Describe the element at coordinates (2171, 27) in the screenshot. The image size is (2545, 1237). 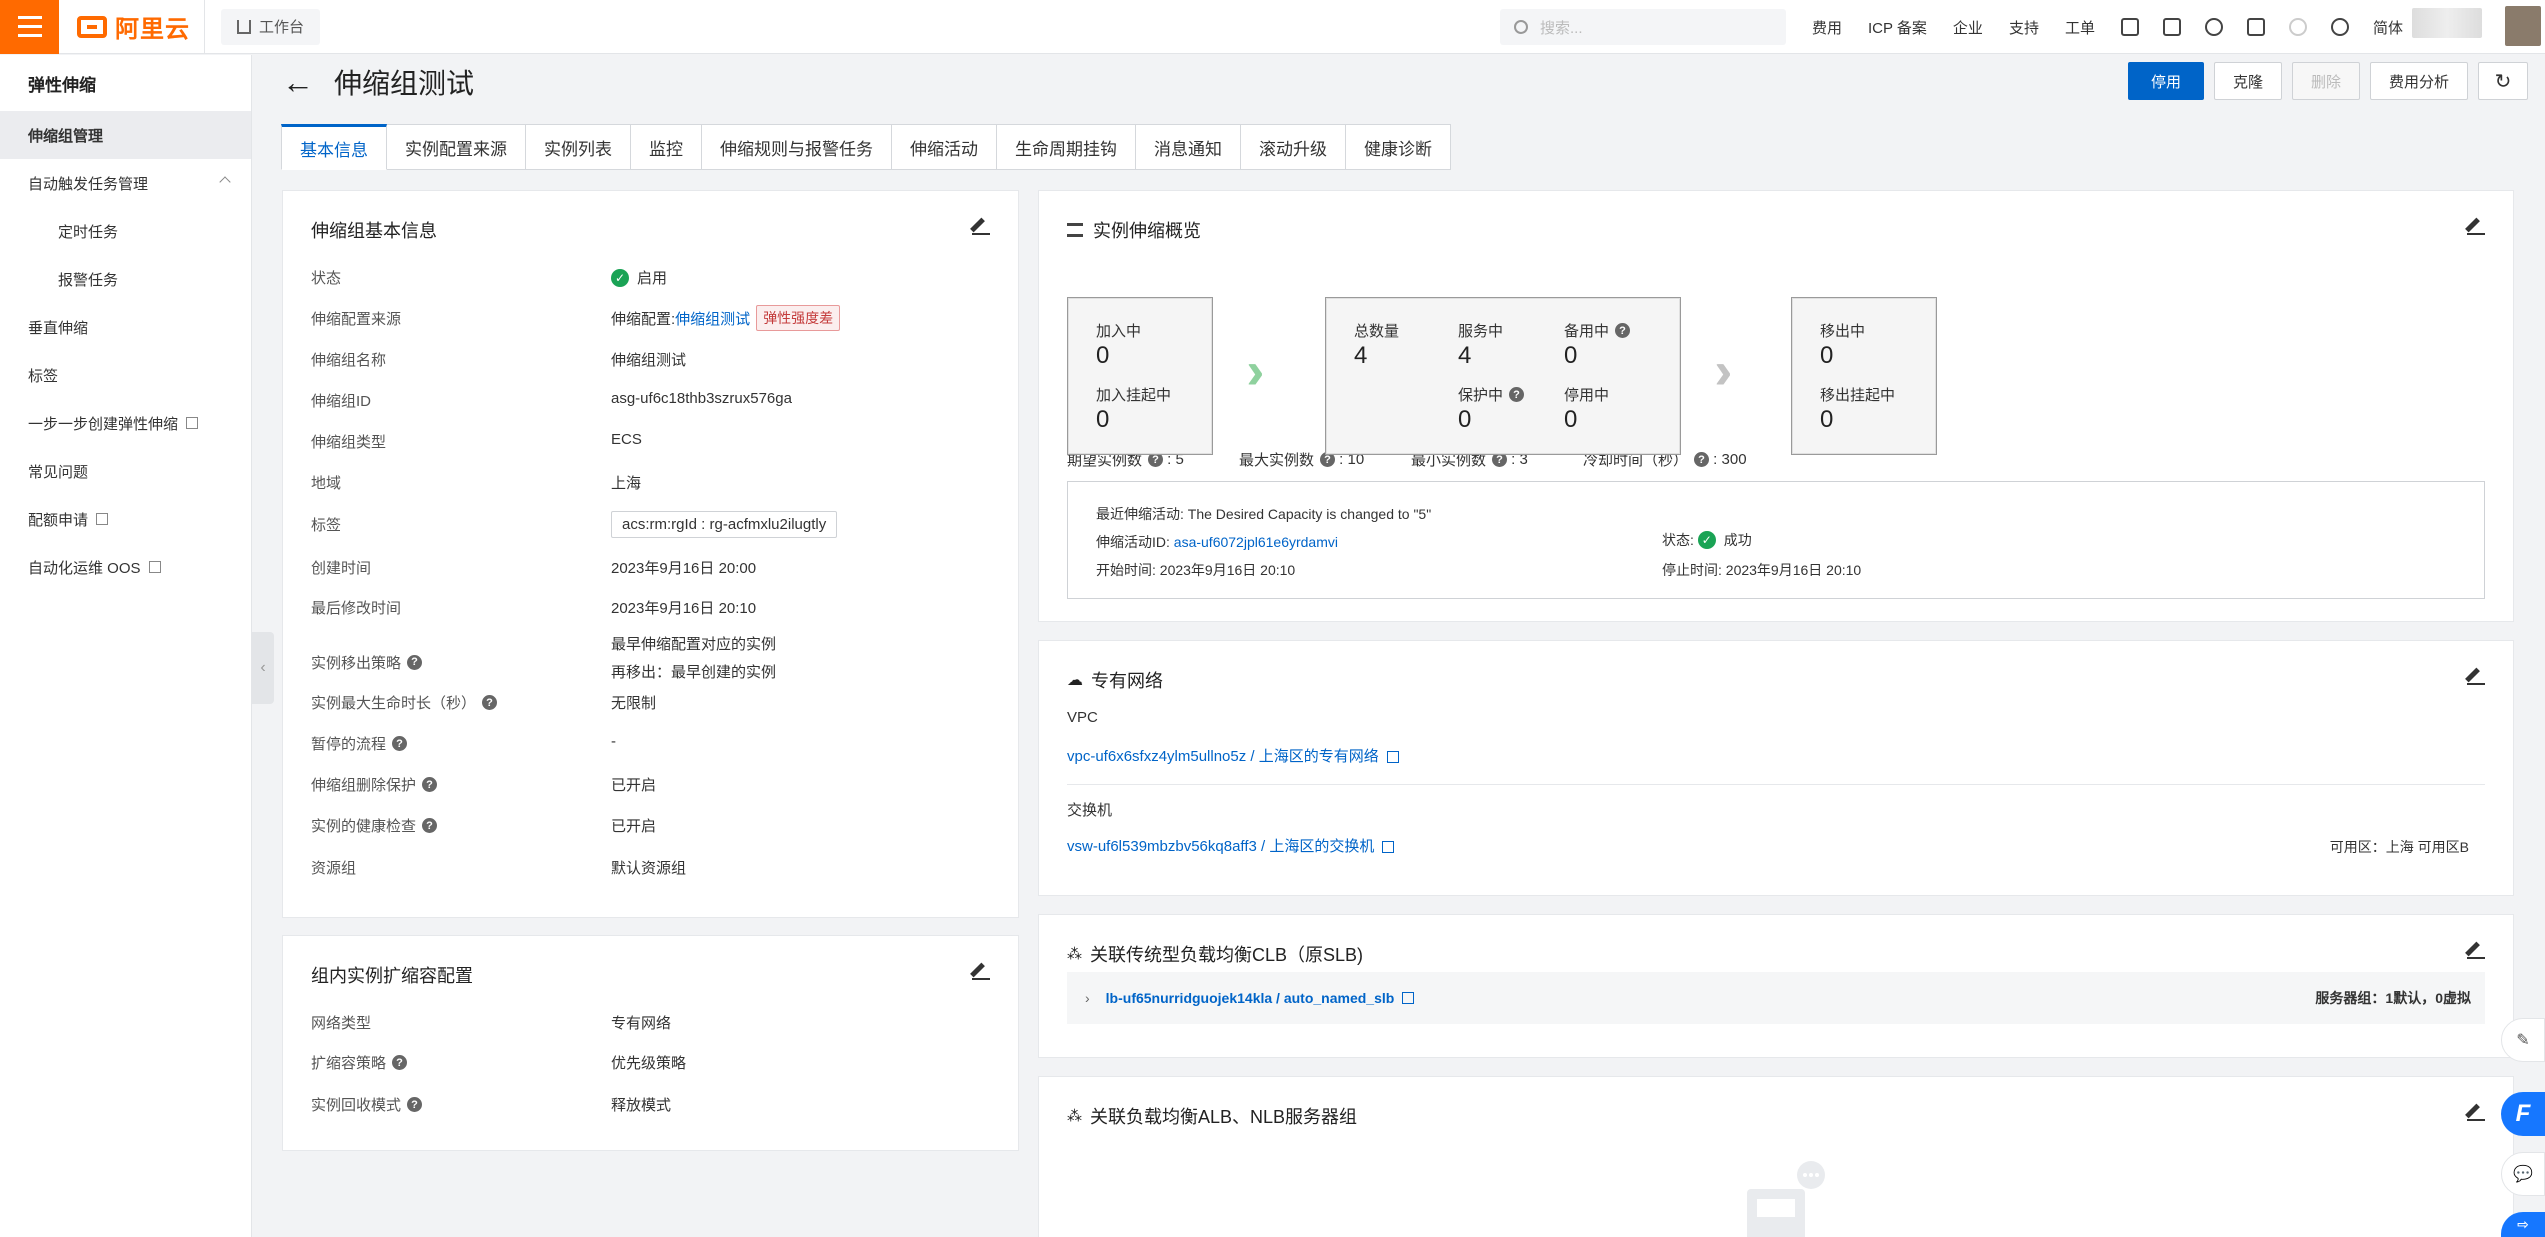
I see `terminal-icon` at that location.